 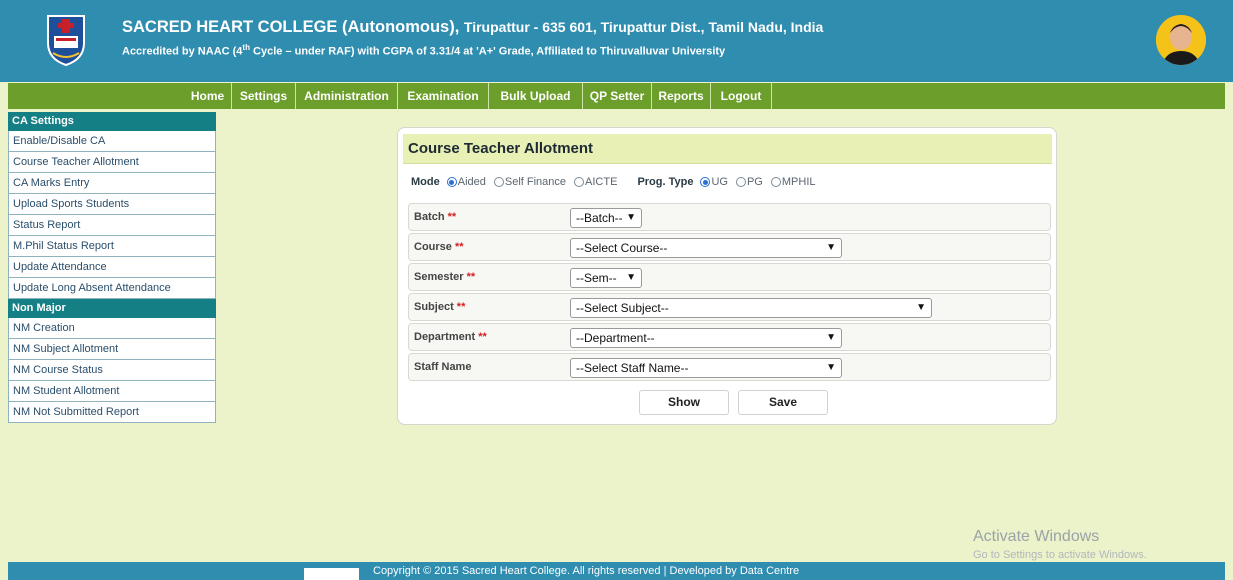 I want to click on subject-select: --Select Subject-- ▼, so click(x=751, y=308).